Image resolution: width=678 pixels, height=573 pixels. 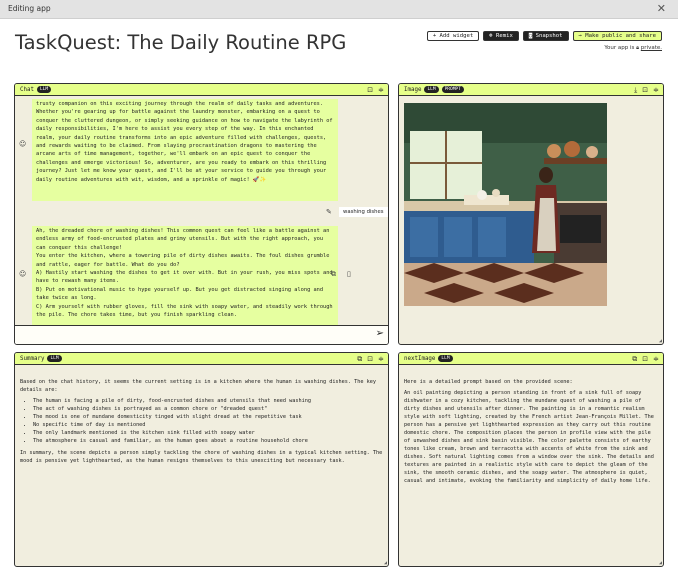 What do you see at coordinates (27, 89) in the screenshot?
I see `chat-title: Chat` at bounding box center [27, 89].